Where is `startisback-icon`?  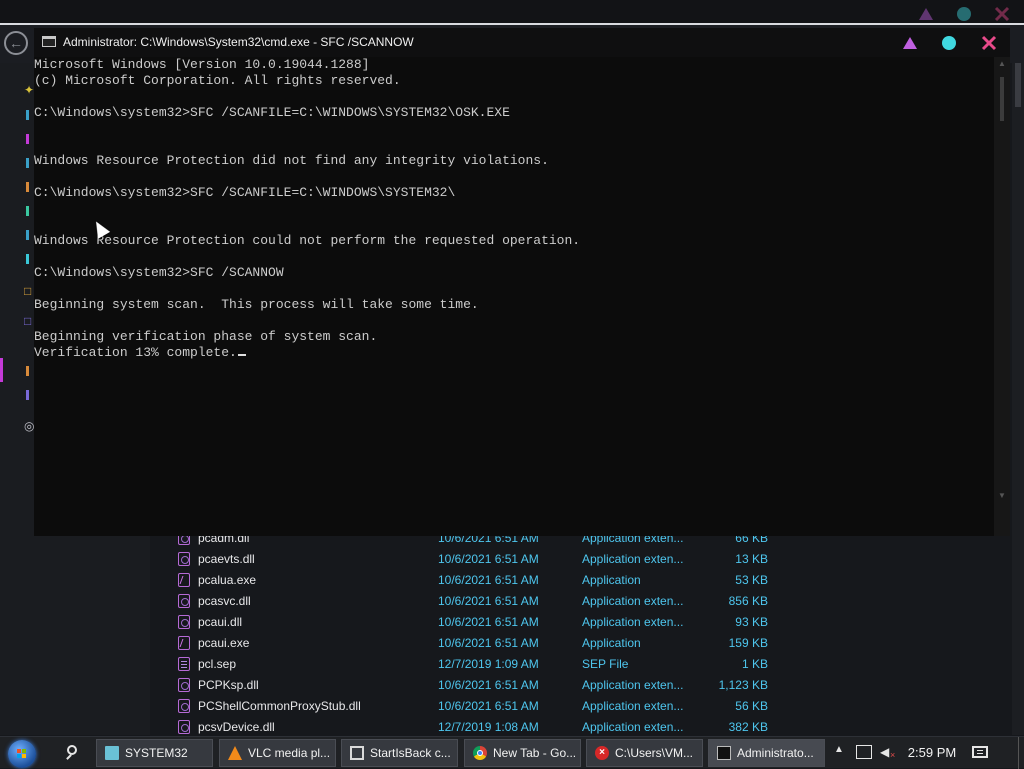 startisback-icon is located at coordinates (357, 753).